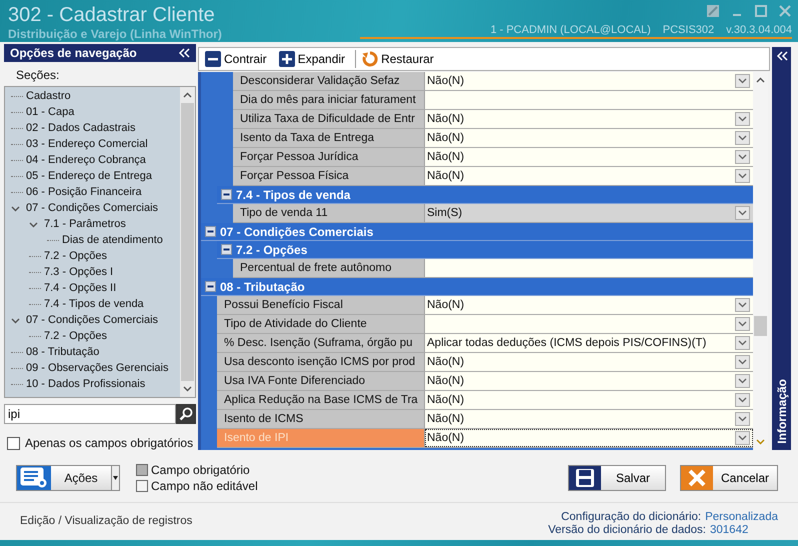 The height and width of the screenshot is (546, 798). What do you see at coordinates (186, 414) in the screenshot?
I see `search-button` at bounding box center [186, 414].